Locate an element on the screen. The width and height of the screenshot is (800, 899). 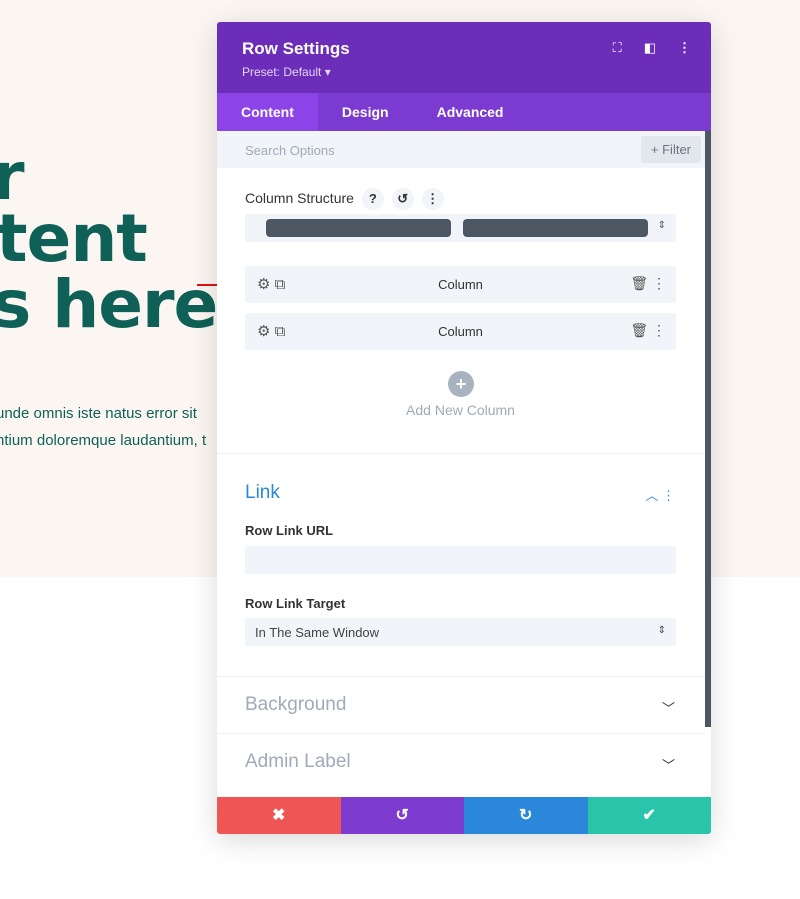
paragraph-line: ntium doloremque laudantium, t is located at coordinates (103, 440).